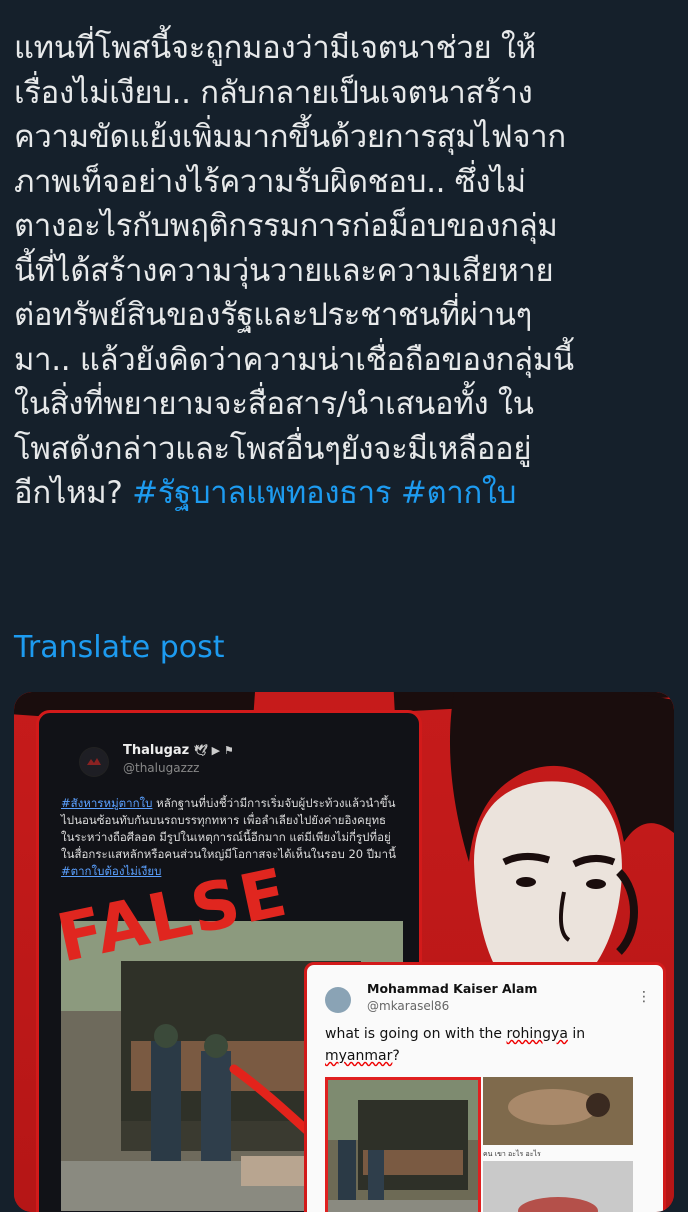  Describe the element at coordinates (644, 997) in the screenshot. I see `more-options-icon: ⋮` at that location.